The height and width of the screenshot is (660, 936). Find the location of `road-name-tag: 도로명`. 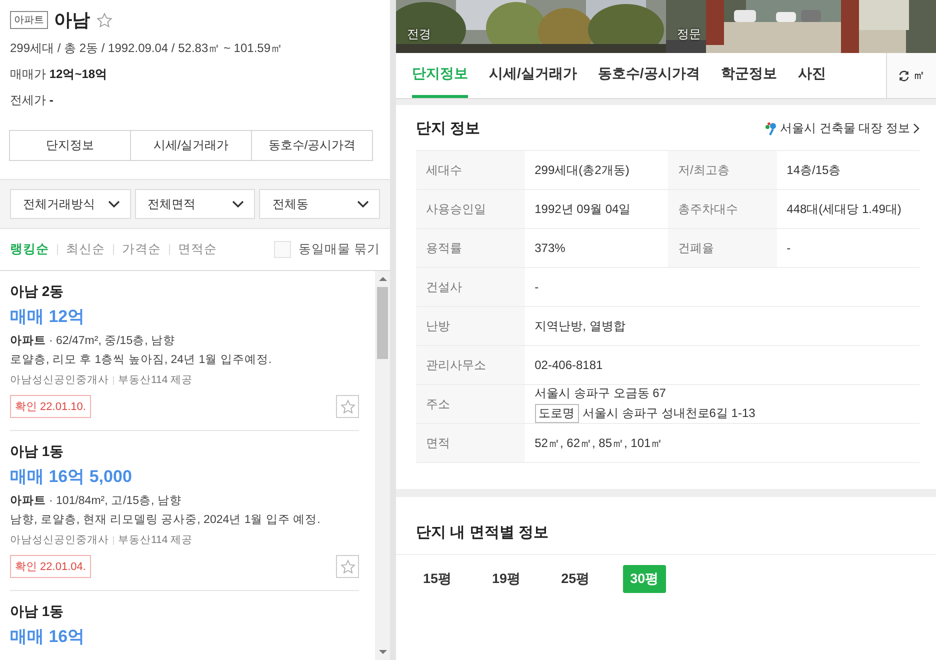

road-name-tag: 도로명 is located at coordinates (556, 413).